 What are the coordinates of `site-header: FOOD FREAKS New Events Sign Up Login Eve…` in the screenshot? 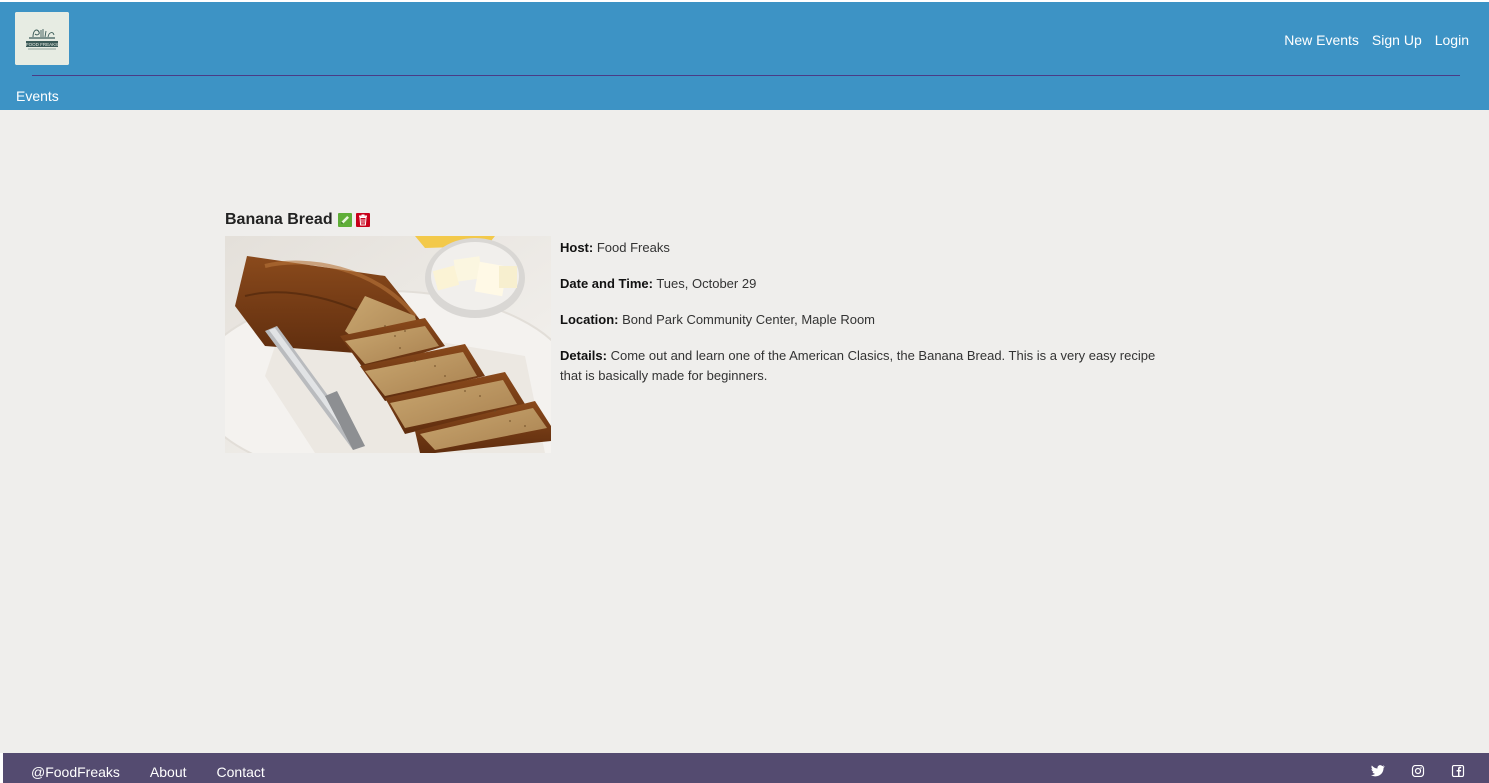 It's located at (744, 55).